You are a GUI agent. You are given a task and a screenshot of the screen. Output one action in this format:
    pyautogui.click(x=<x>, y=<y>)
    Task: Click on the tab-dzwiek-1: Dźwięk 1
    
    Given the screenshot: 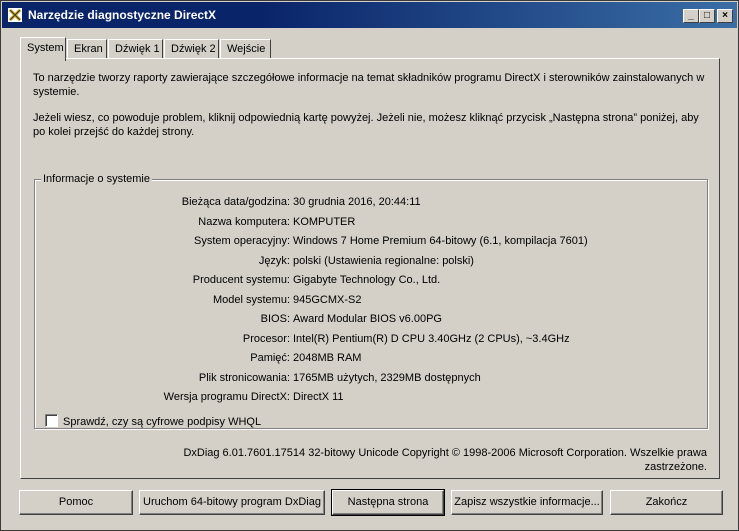 What is the action you would take?
    pyautogui.click(x=135, y=49)
    